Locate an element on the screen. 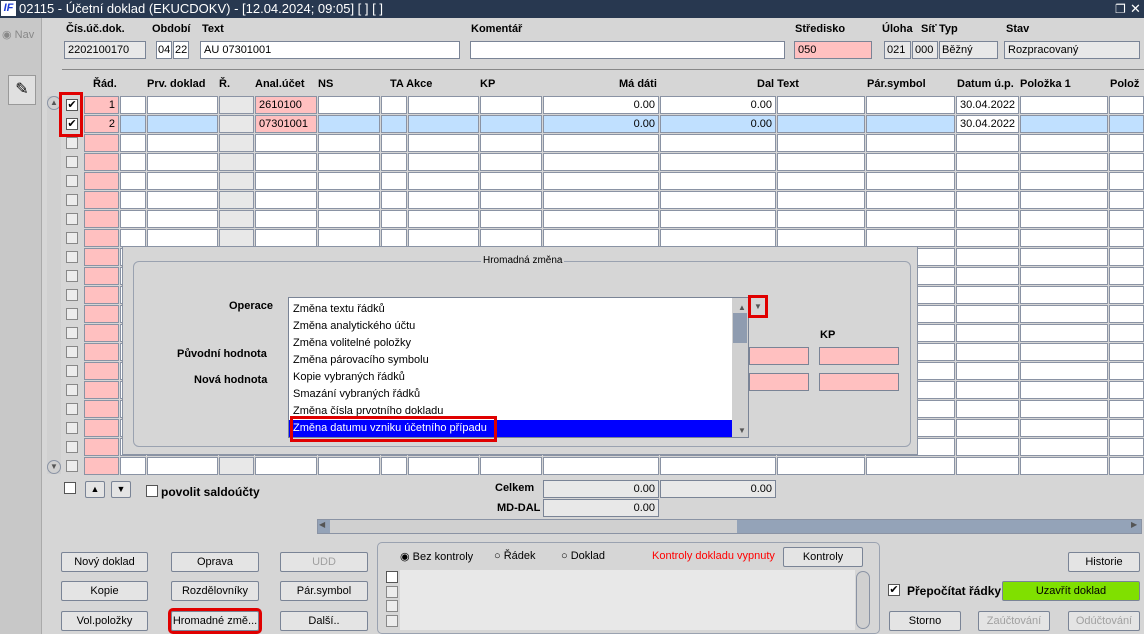 This screenshot has width=1144, height=634. historie-button: Historie is located at coordinates (1104, 562).